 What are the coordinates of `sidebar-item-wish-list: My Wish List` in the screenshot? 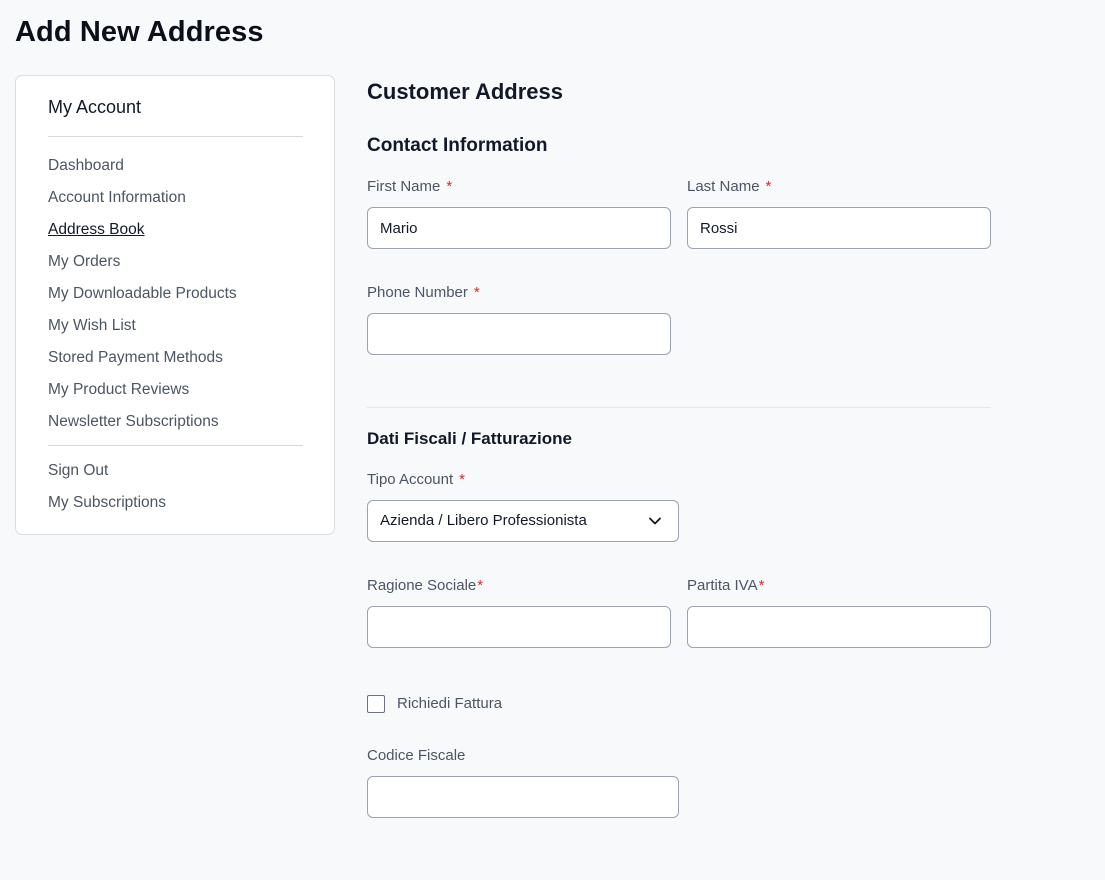 It's located at (92, 326).